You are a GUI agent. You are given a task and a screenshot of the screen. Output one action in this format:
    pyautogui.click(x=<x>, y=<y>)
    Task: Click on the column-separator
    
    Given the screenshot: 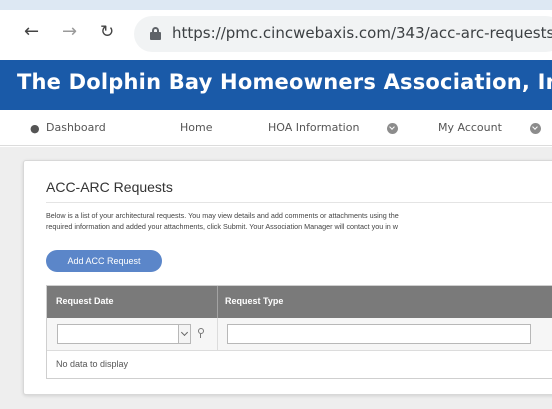 What is the action you would take?
    pyautogui.click(x=217, y=302)
    